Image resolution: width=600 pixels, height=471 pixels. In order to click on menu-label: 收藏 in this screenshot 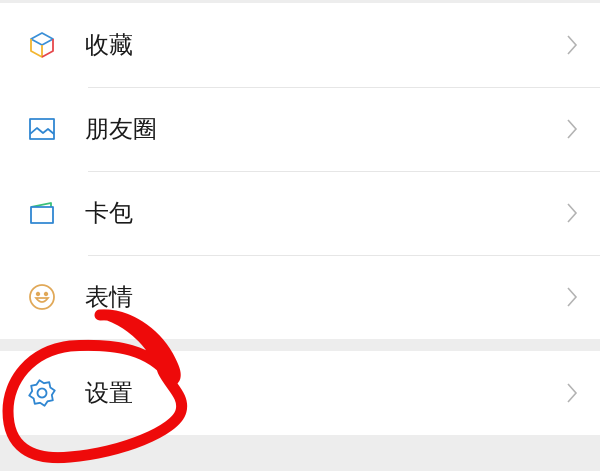, I will do `click(109, 45)`.